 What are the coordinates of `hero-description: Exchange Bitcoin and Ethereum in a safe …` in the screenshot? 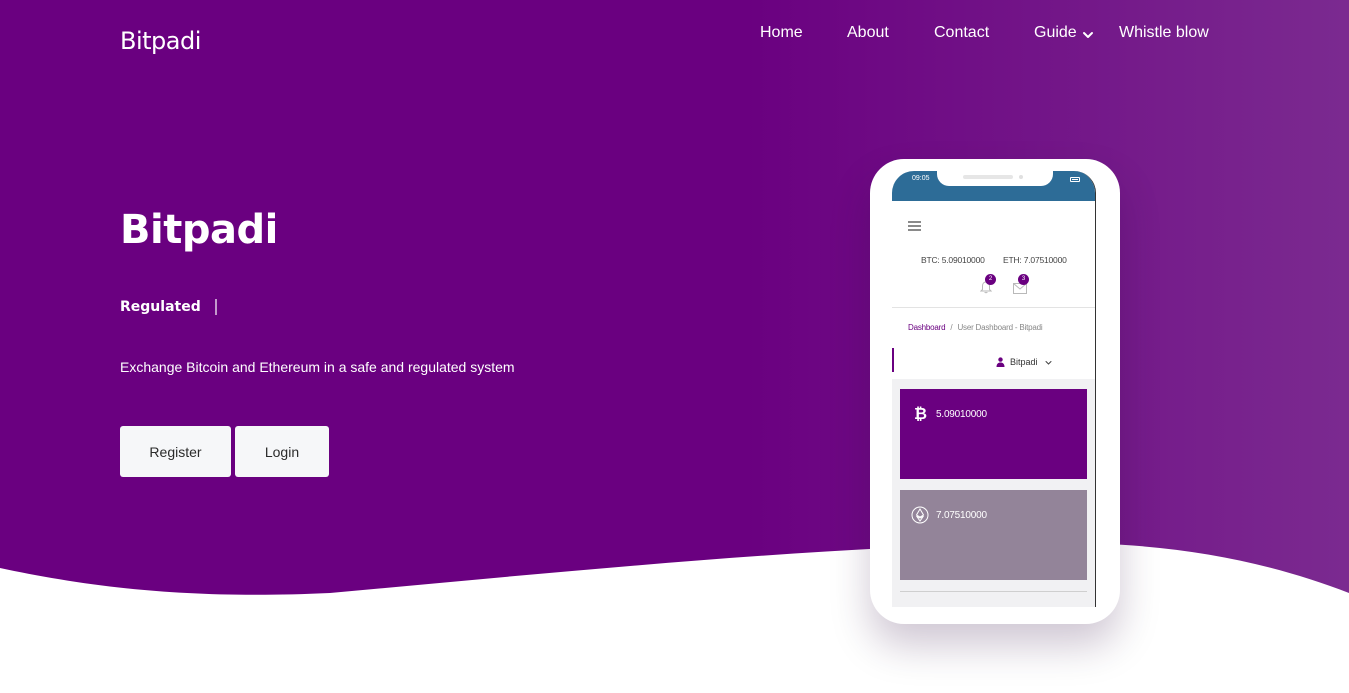 It's located at (317, 367).